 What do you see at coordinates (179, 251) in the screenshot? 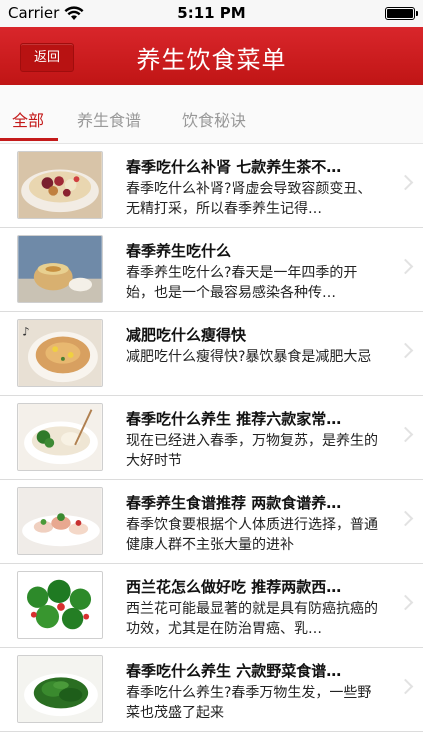
I see `article-title: 春季养生吃什么` at bounding box center [179, 251].